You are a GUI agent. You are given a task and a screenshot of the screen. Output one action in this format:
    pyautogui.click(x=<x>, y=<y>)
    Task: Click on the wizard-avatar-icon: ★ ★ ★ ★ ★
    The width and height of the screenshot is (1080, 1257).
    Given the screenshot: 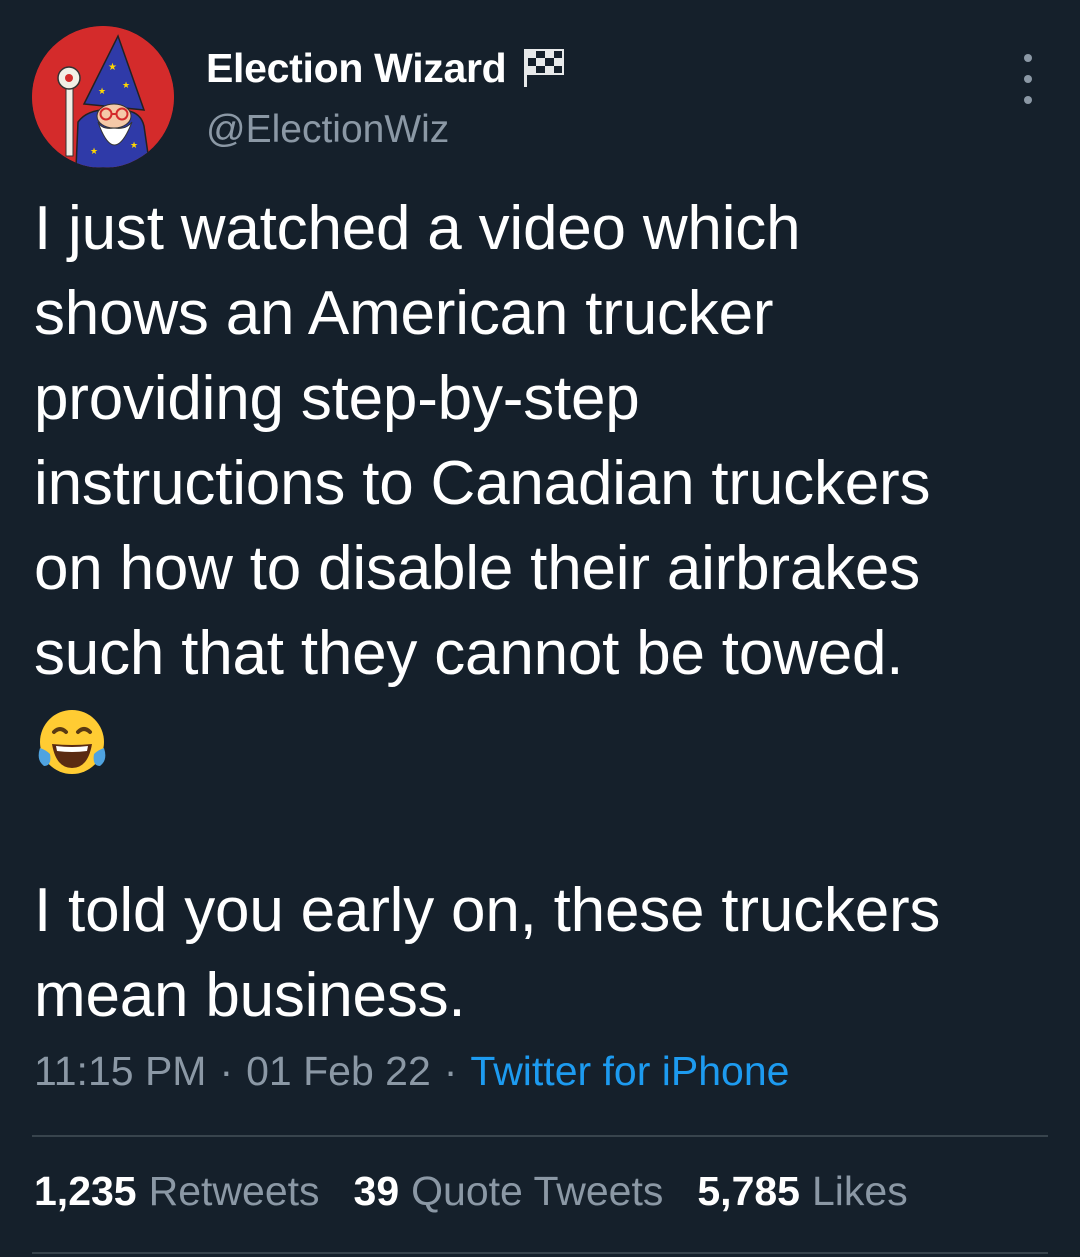 What is the action you would take?
    pyautogui.click(x=103, y=97)
    